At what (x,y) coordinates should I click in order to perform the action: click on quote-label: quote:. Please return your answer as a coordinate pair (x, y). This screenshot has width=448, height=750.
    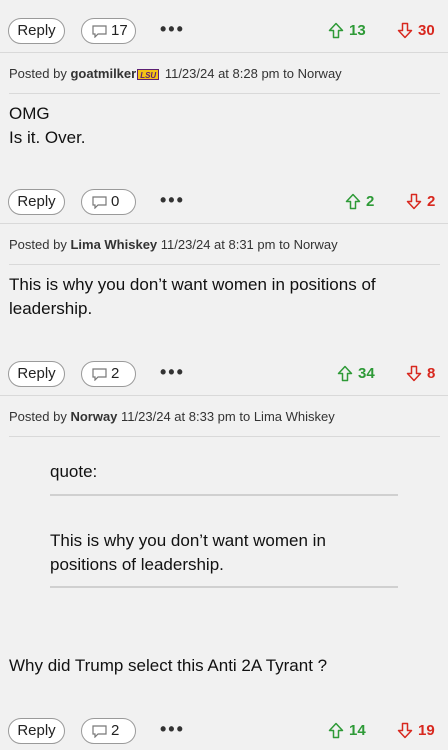
    Looking at the image, I should click on (74, 471).